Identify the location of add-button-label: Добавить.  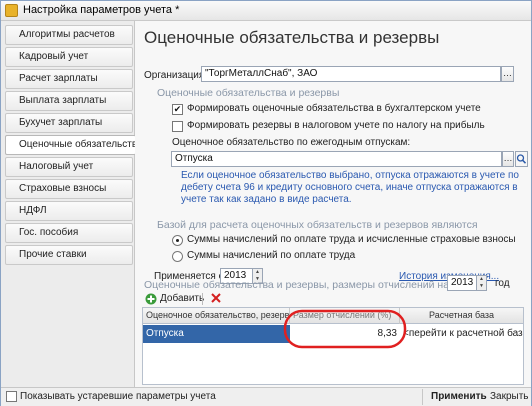
(182, 298).